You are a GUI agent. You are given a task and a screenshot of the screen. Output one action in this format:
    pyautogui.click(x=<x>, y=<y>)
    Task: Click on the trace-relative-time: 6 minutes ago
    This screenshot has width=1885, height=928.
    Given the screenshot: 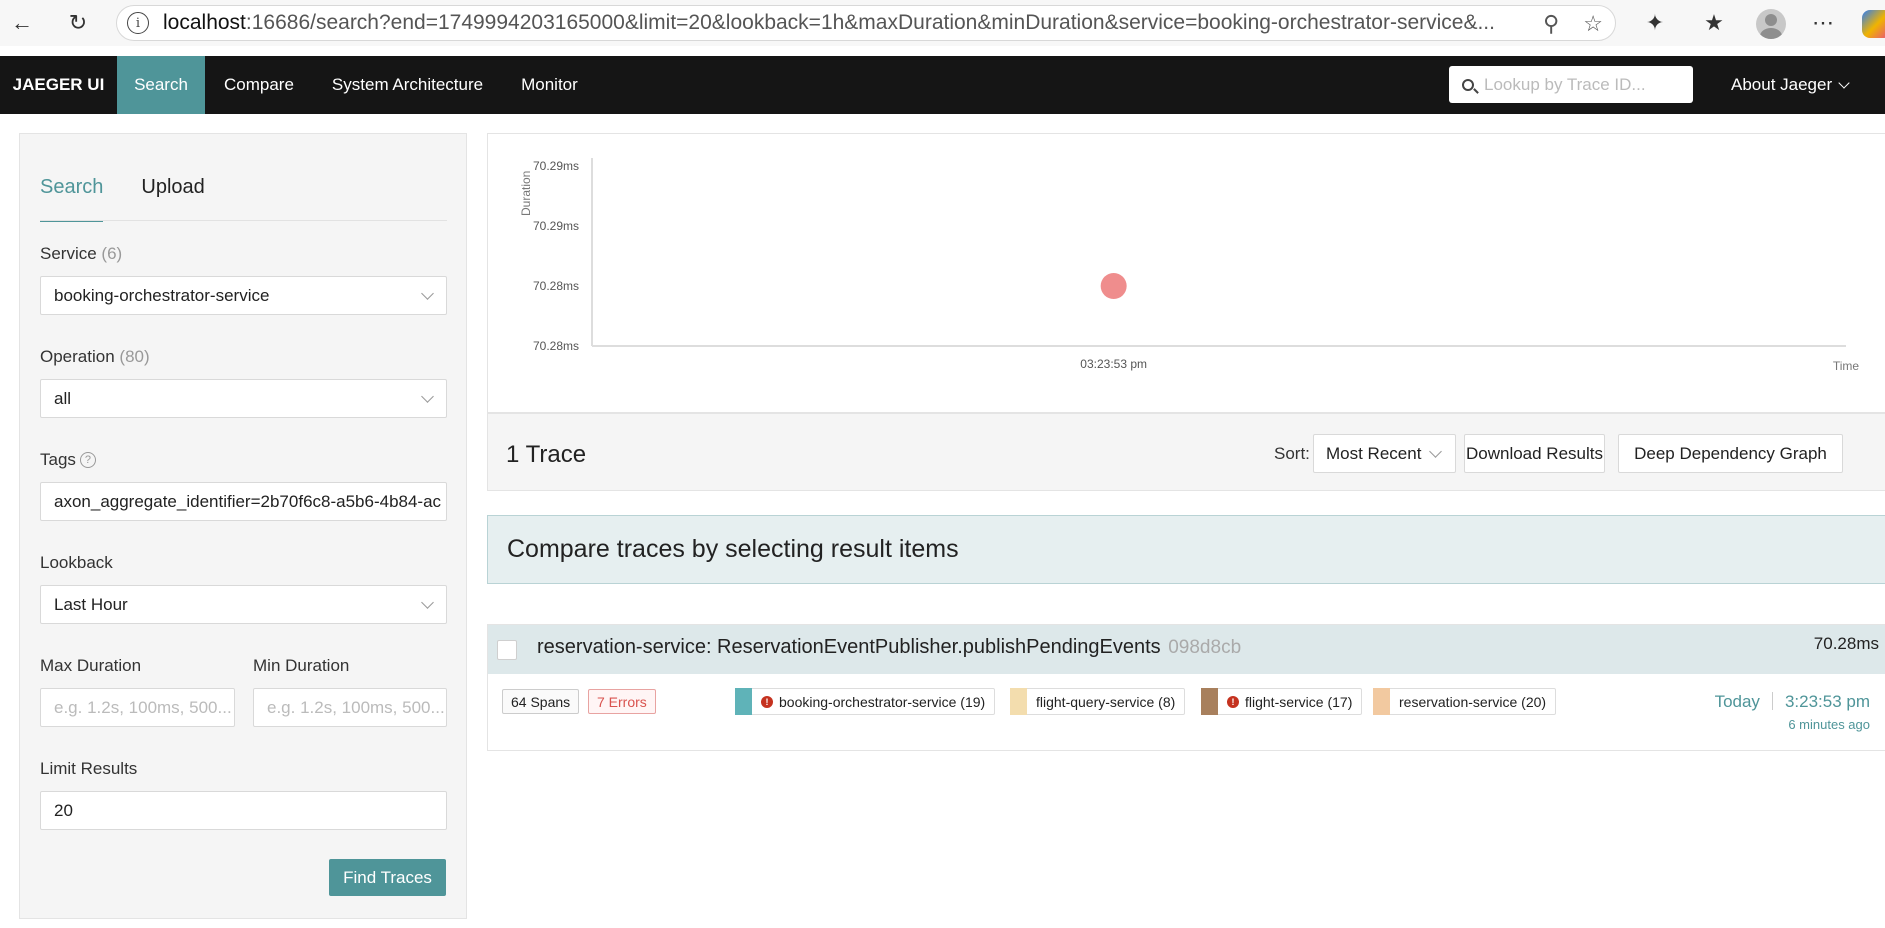 What is the action you would take?
    pyautogui.click(x=1829, y=724)
    